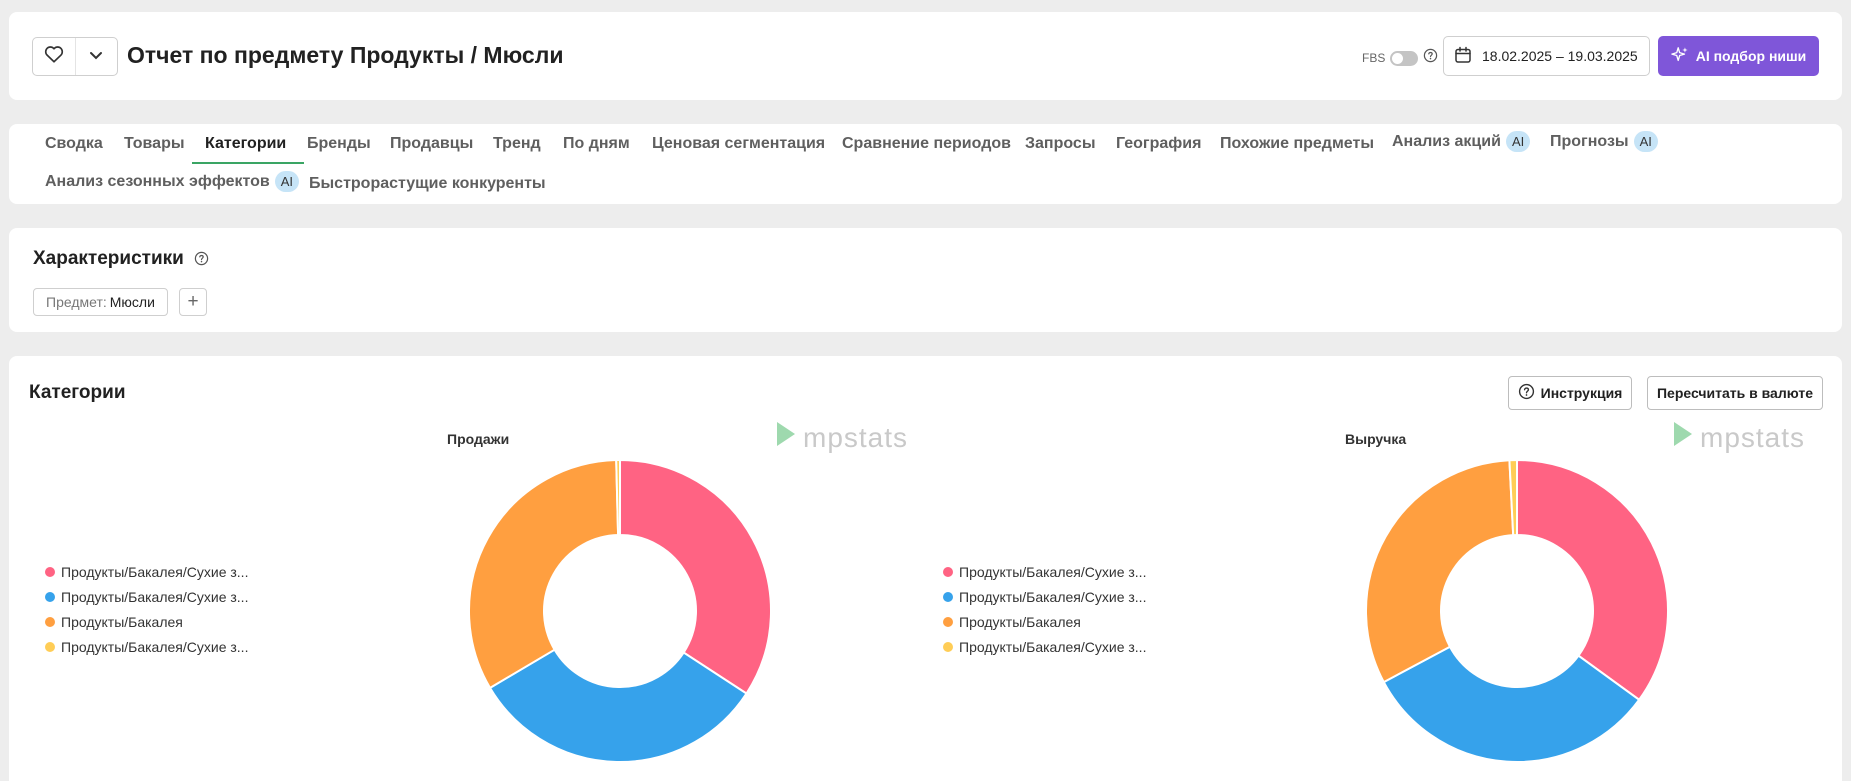 This screenshot has width=1851, height=781. I want to click on tab-label: Категории, so click(246, 143).